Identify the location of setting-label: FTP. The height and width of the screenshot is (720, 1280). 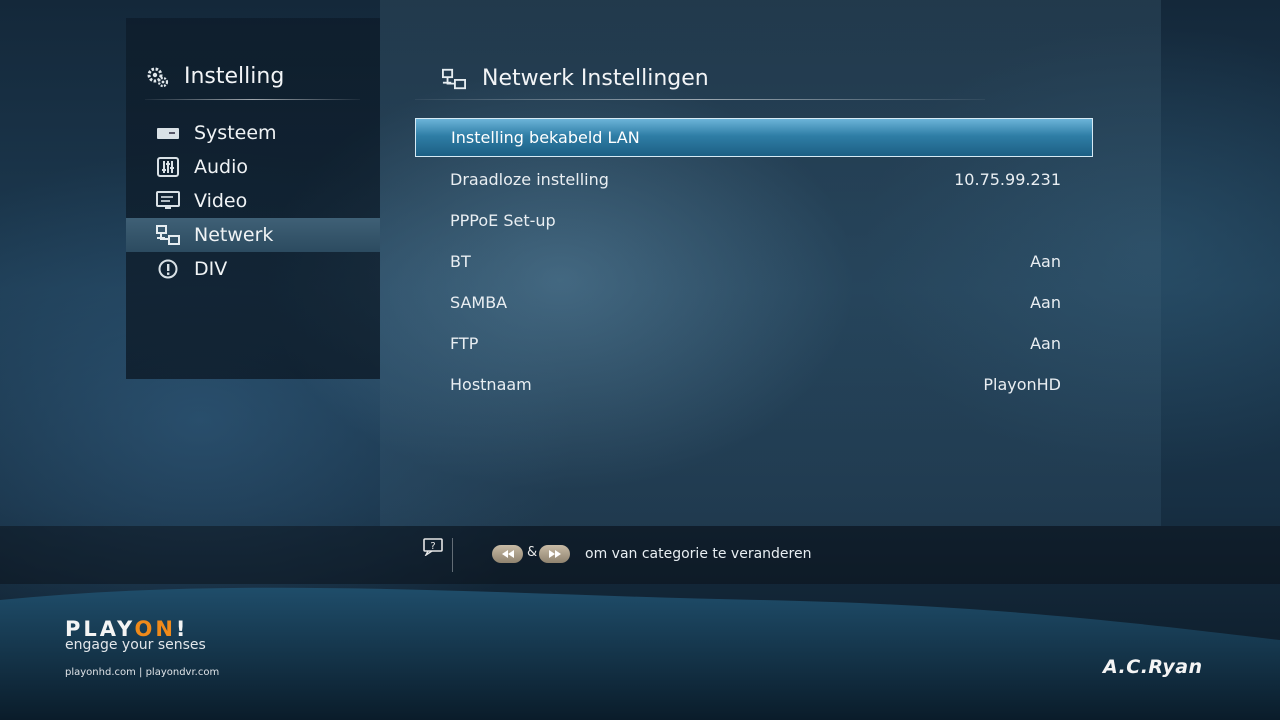
(464, 343).